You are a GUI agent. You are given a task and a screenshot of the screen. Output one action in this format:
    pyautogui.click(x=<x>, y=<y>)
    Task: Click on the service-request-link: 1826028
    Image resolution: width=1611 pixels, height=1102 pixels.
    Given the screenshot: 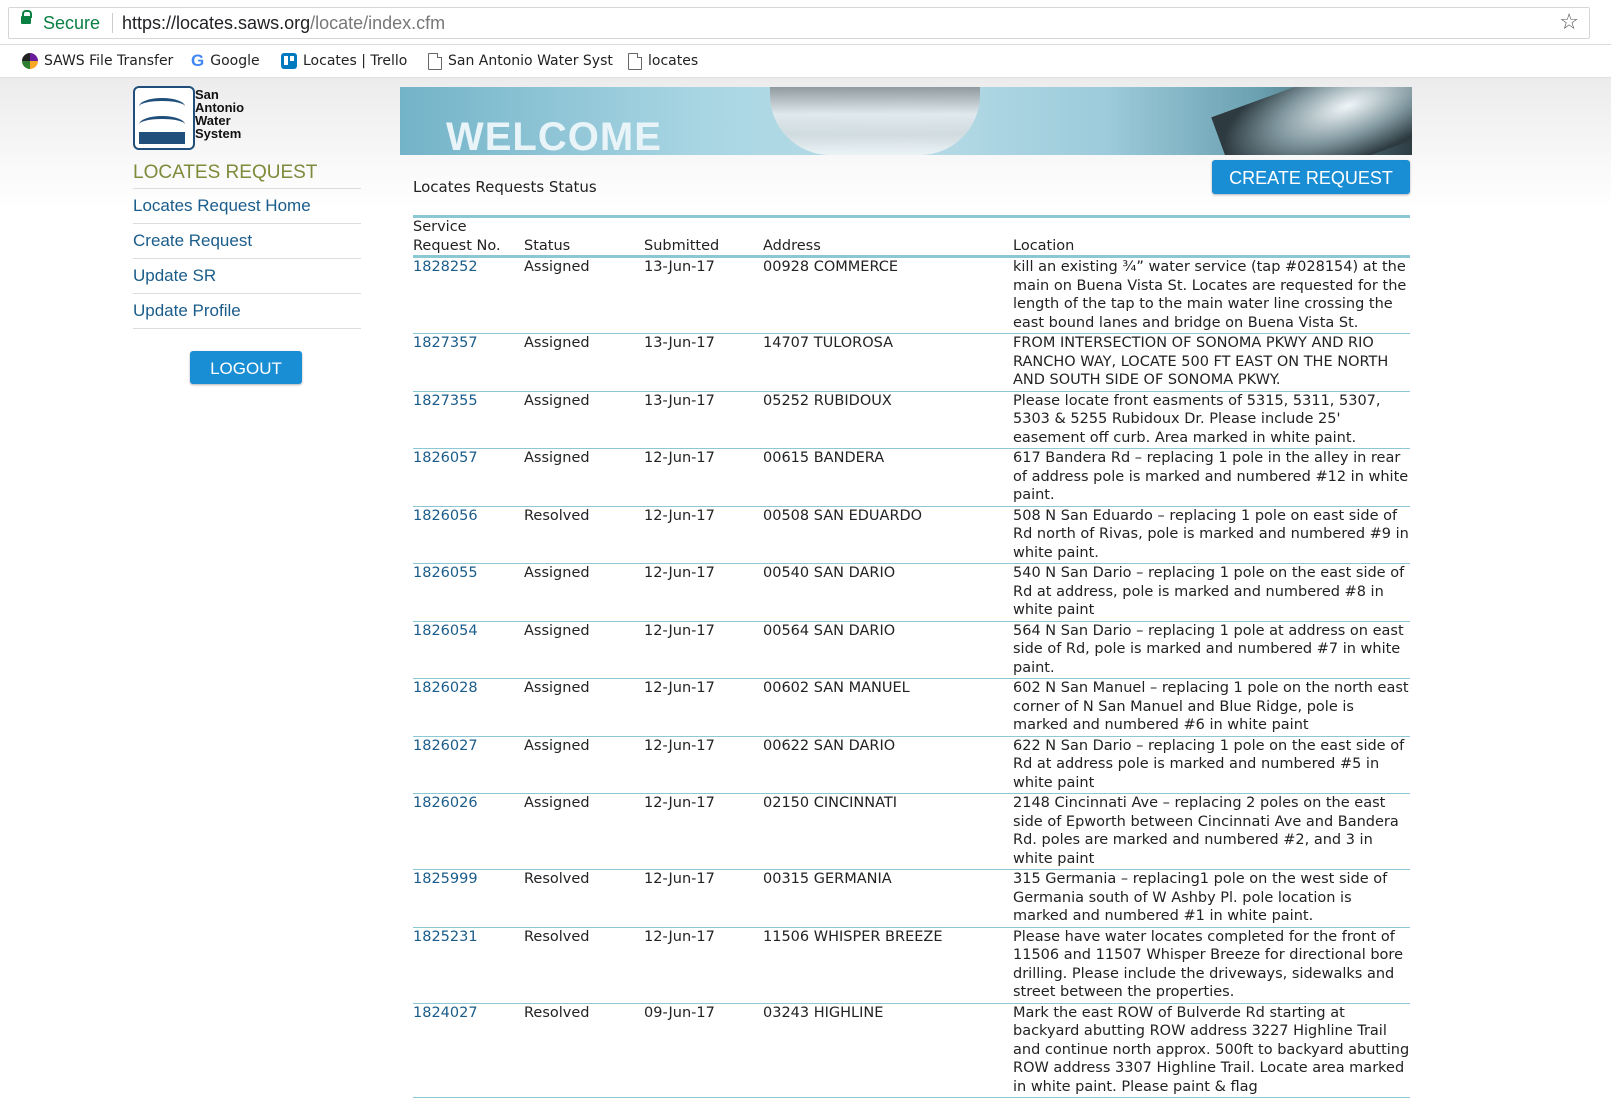 What is the action you would take?
    pyautogui.click(x=468, y=707)
    